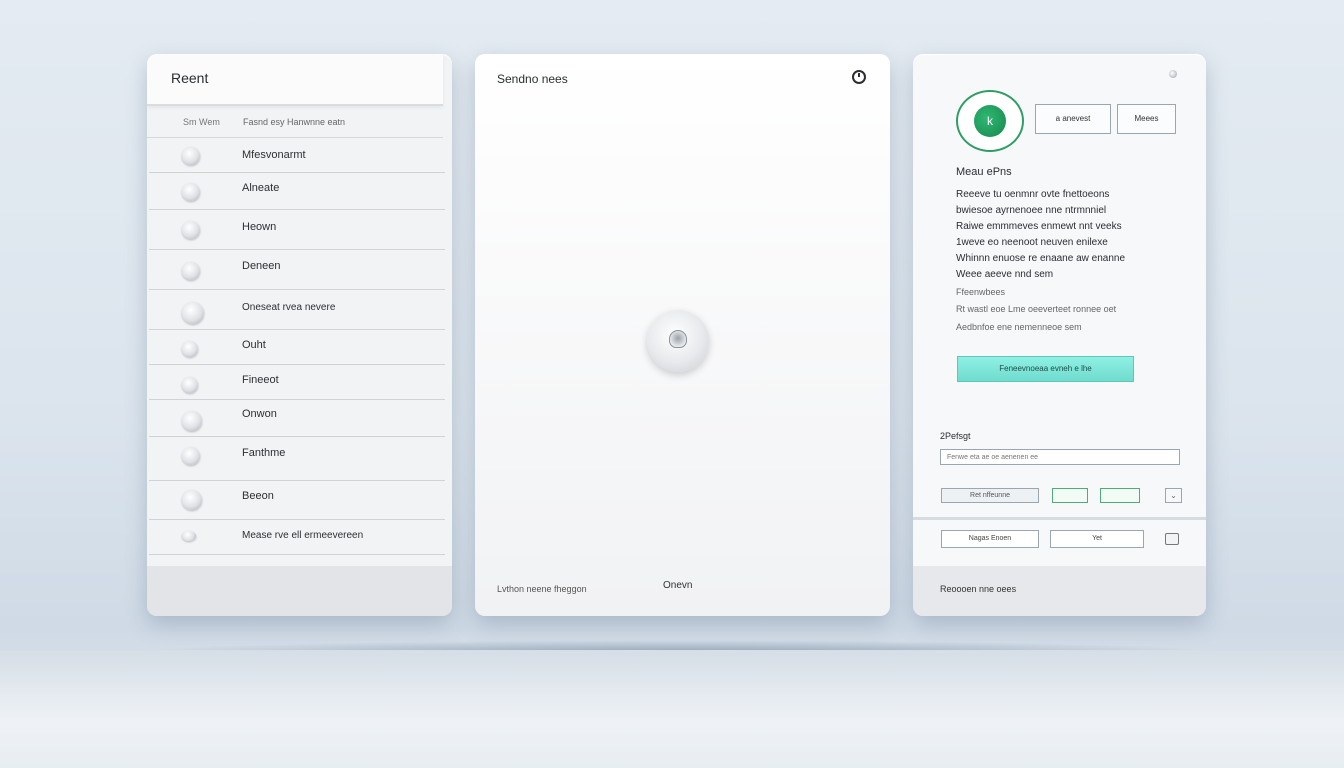 This screenshot has width=1344, height=768. Describe the element at coordinates (1031, 210) in the screenshot. I see `description-line: bwiesoe ayrnenoee nne ntrmnniel` at that location.